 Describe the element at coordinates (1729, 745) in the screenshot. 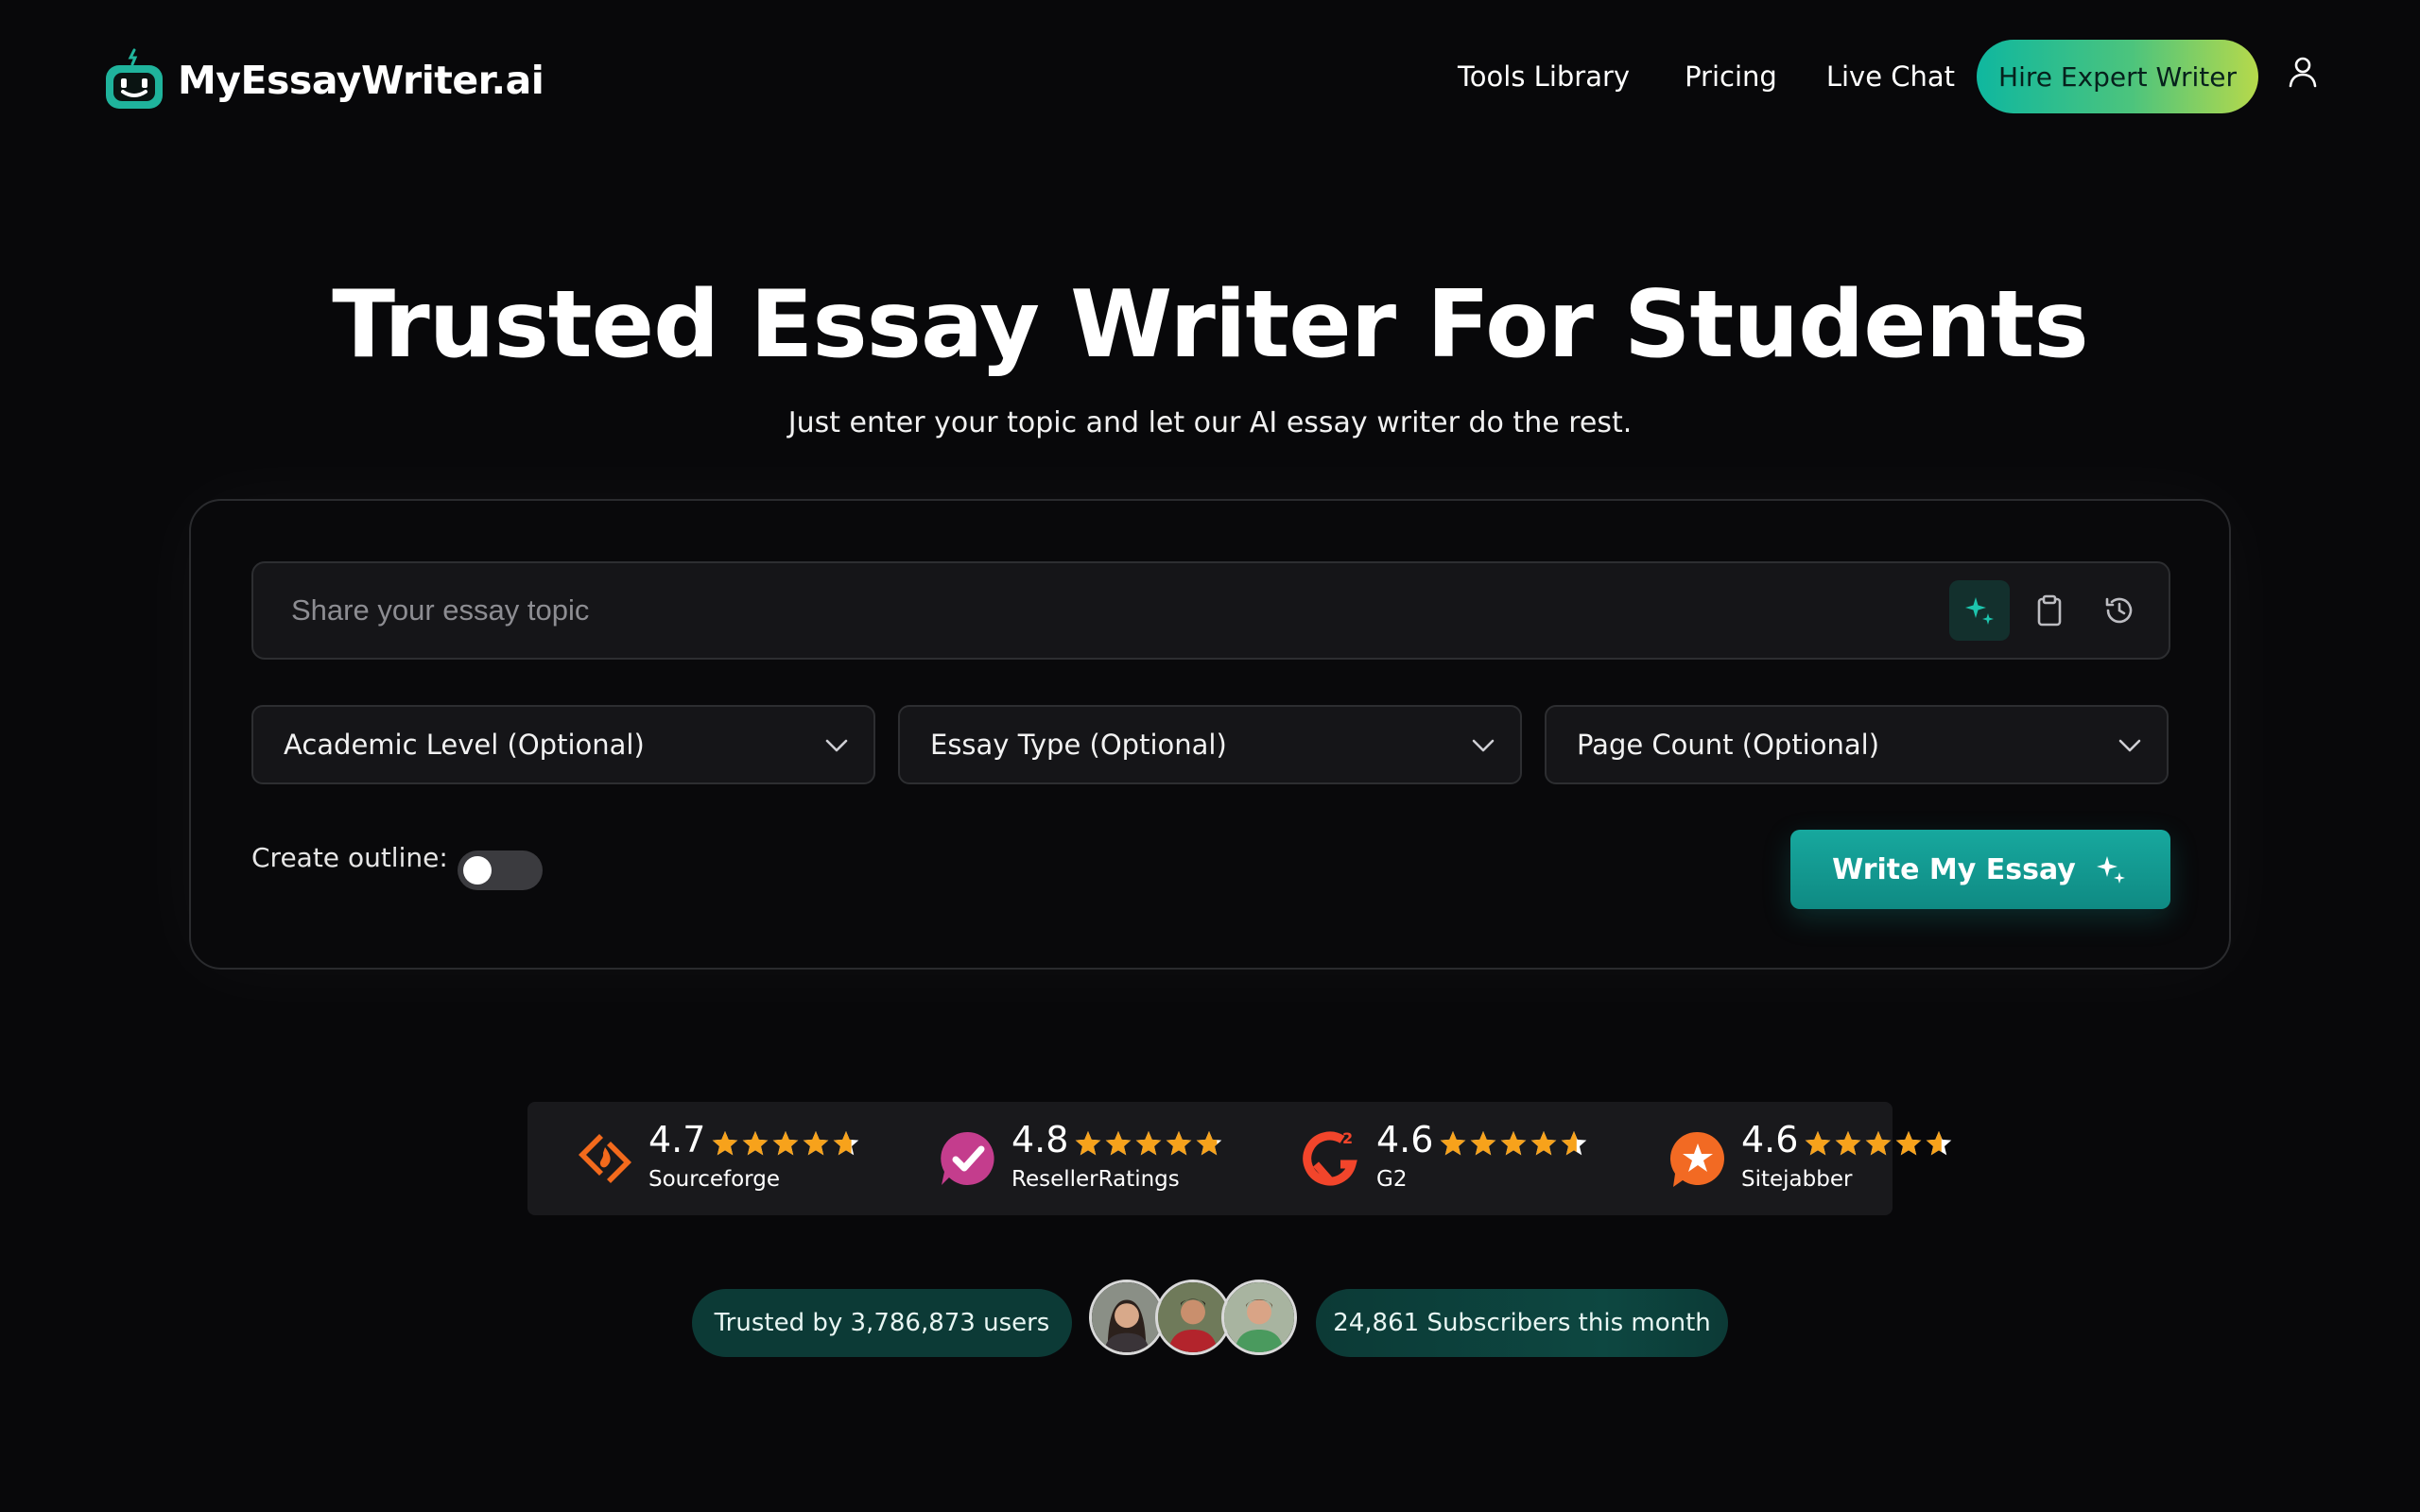

I see `page-count-label: Page Count (Optional)` at that location.